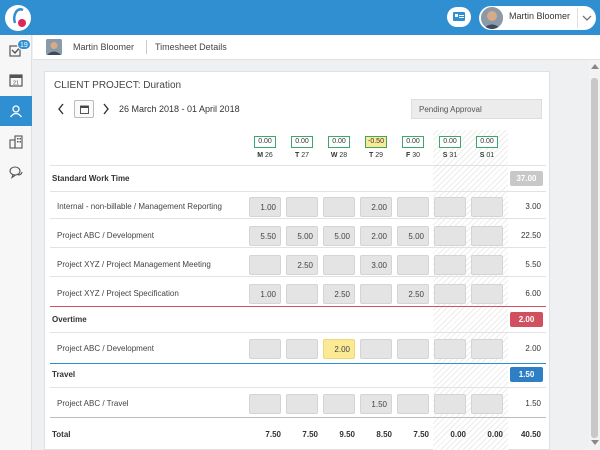 This screenshot has height=450, width=600. I want to click on employee-name: Martin Bloomer, so click(103, 47).